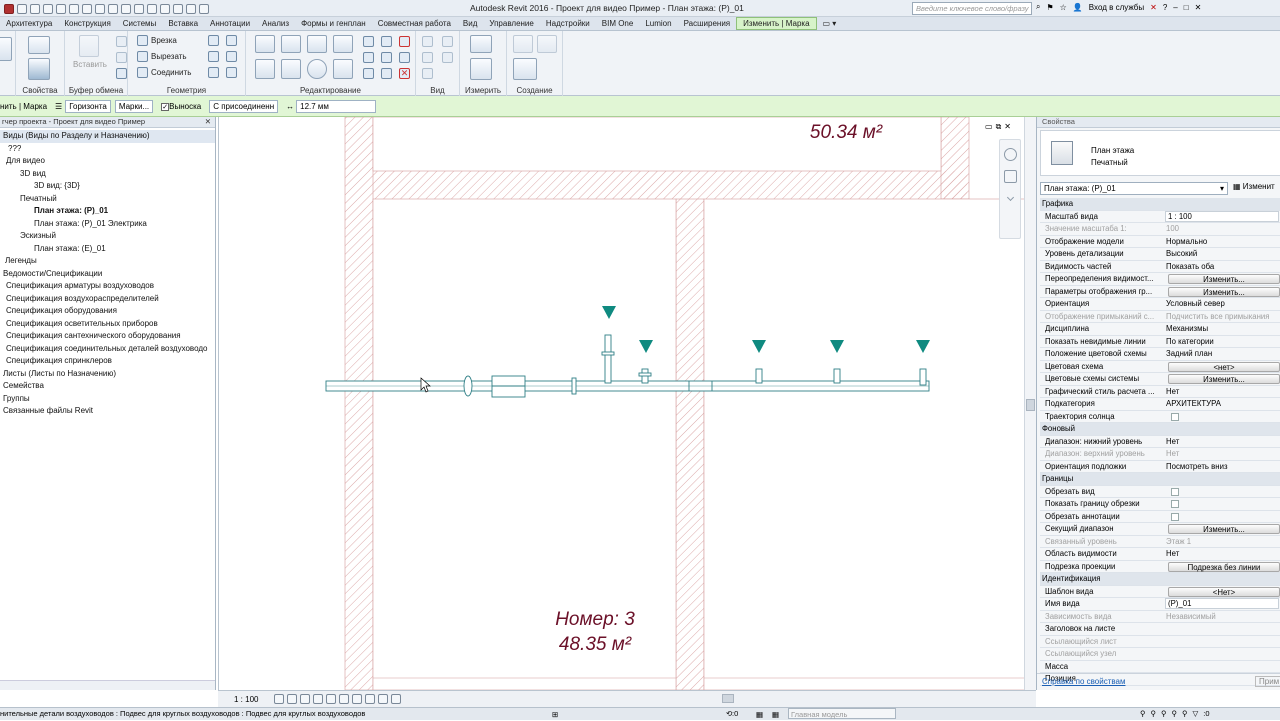  What do you see at coordinates (1186, 7) in the screenshot?
I see `maximize-icon: □` at bounding box center [1186, 7].